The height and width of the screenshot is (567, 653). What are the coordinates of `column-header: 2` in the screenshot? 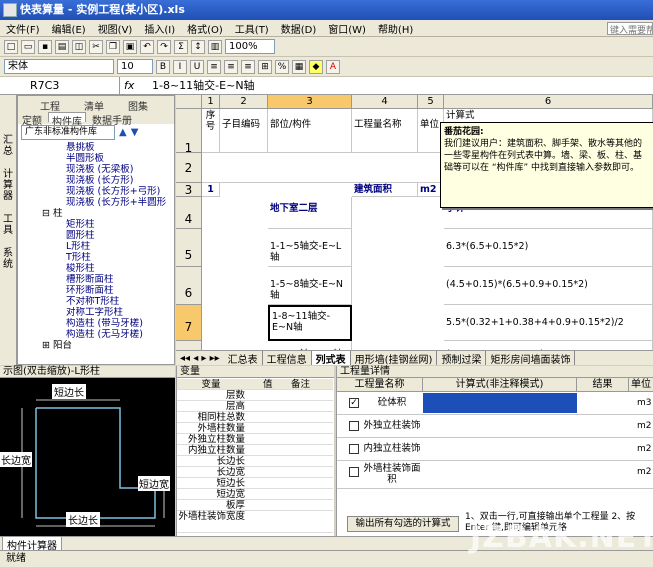 It's located at (244, 102).